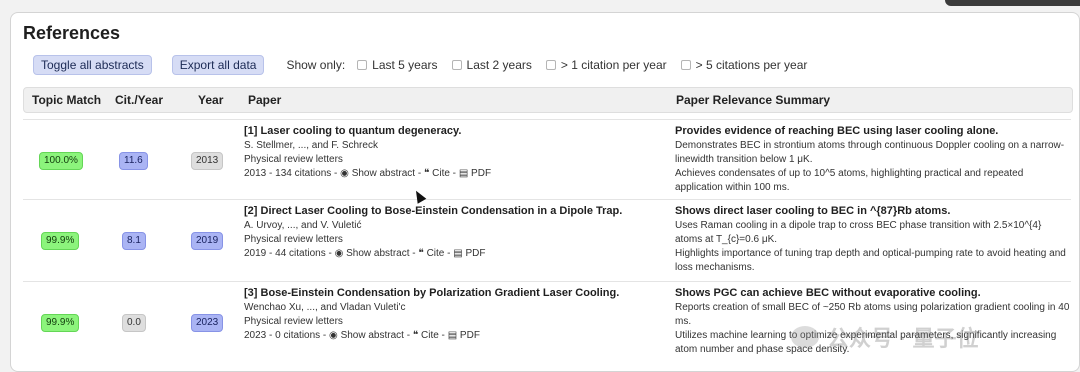  Describe the element at coordinates (210, 100) in the screenshot. I see `column-year: Year` at that location.